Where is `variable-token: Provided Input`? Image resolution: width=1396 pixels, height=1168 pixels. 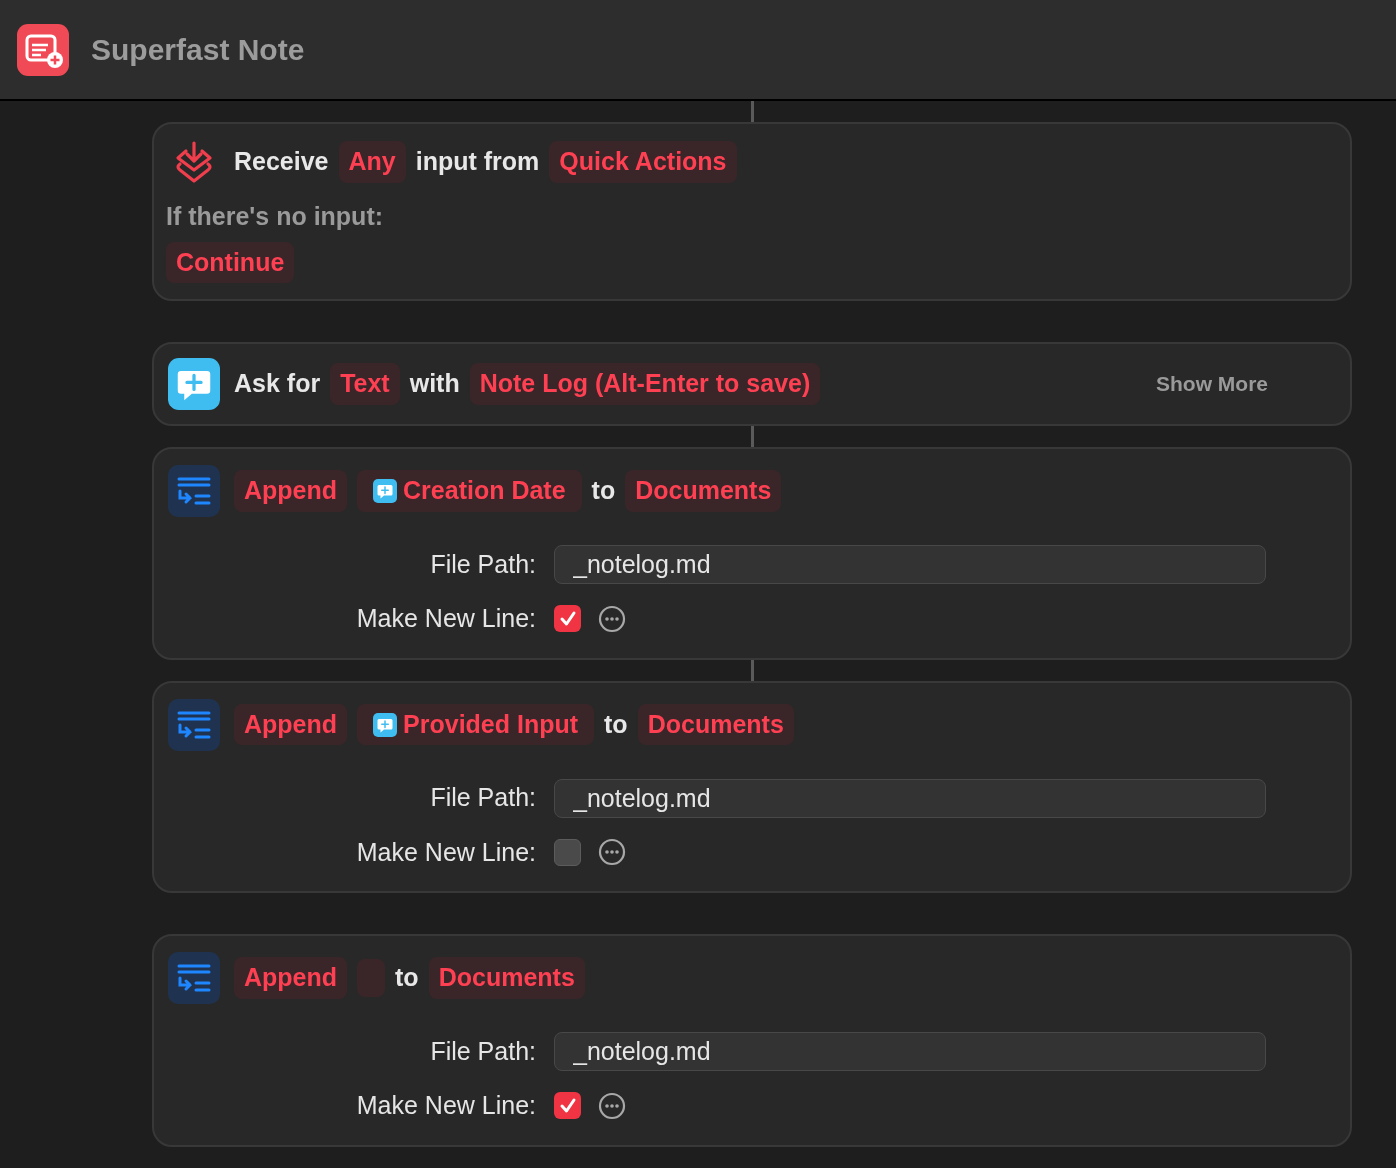
variable-token: Provided Input is located at coordinates (476, 724).